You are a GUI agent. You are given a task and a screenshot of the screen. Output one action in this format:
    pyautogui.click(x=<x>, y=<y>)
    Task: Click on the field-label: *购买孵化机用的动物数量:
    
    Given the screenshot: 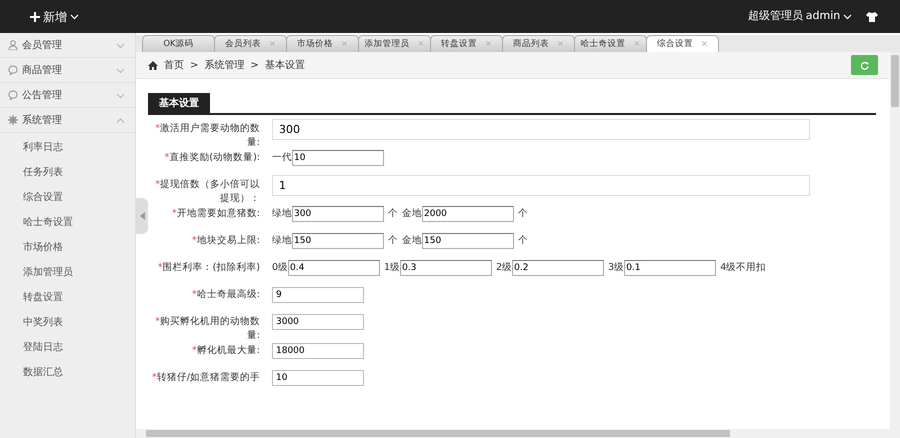 What is the action you would take?
    pyautogui.click(x=207, y=329)
    